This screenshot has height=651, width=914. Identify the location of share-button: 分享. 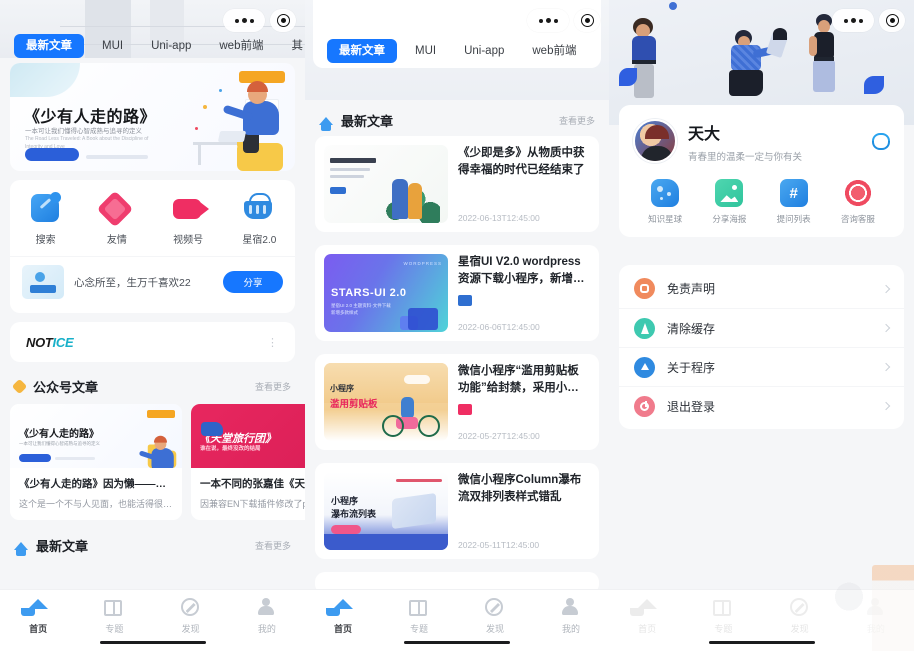
(253, 282).